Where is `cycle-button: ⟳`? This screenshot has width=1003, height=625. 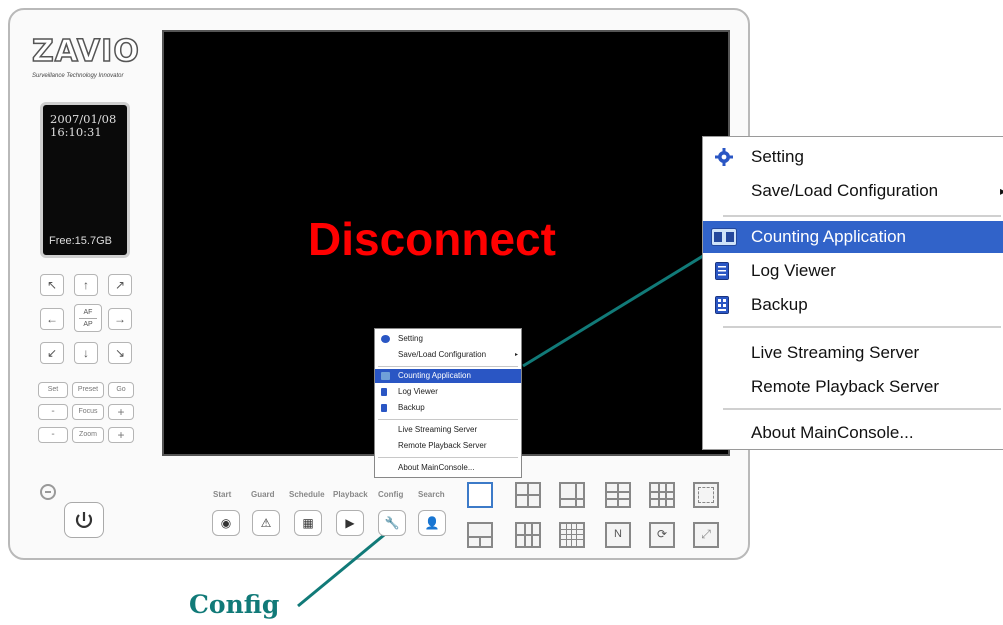
cycle-button: ⟳ is located at coordinates (662, 535).